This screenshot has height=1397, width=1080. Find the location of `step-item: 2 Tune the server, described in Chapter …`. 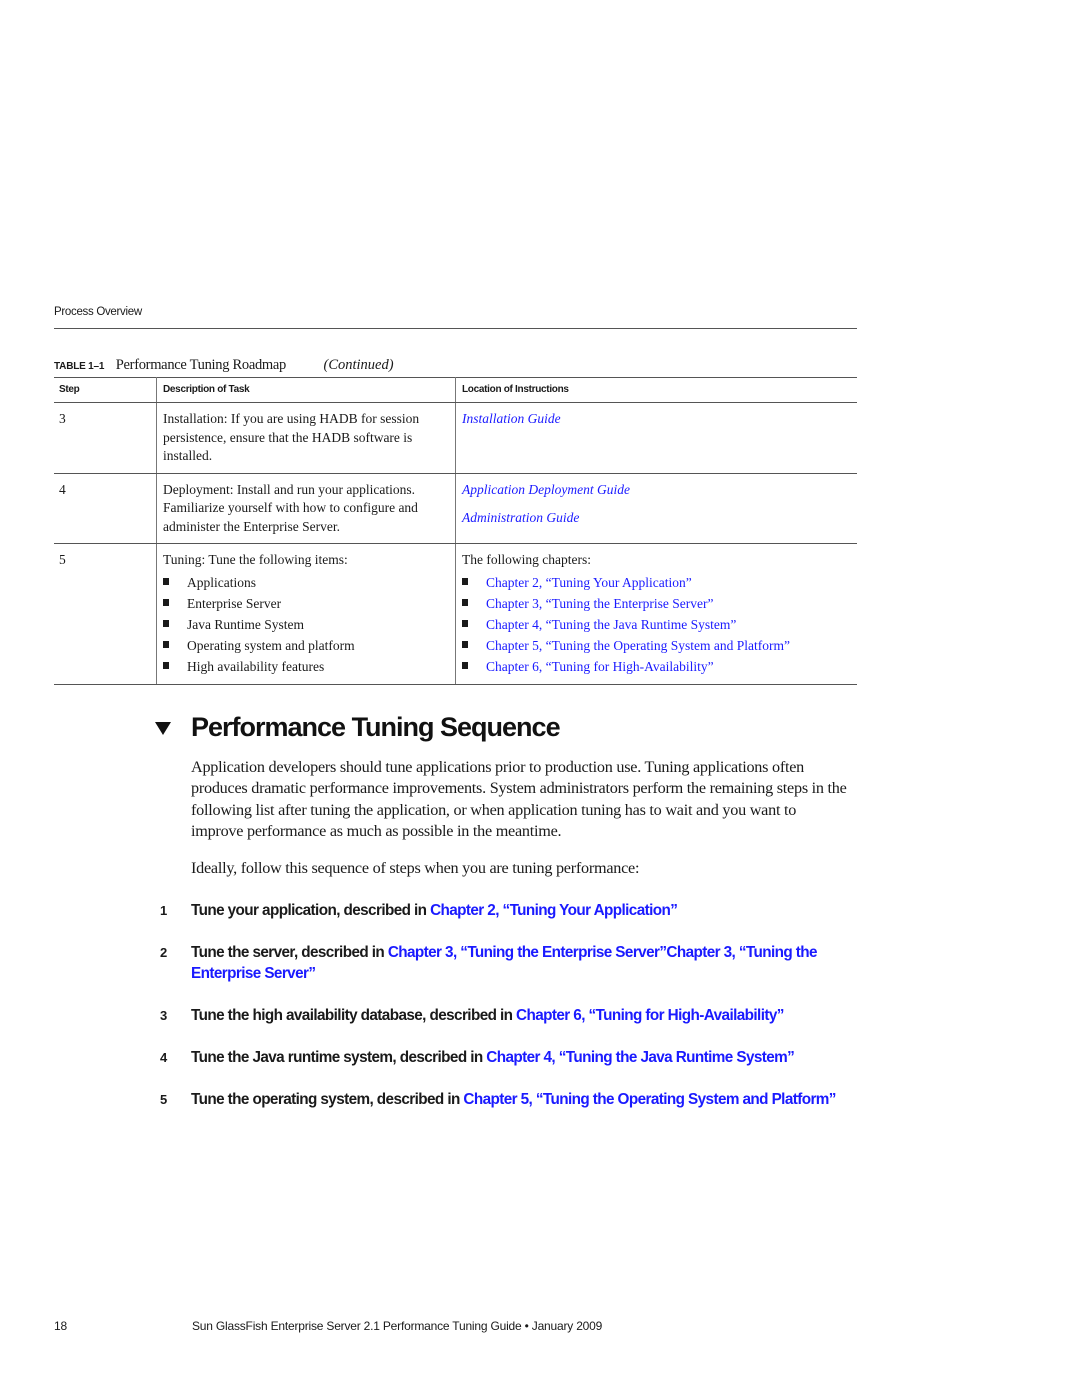

step-item: 2 Tune the server, described in Chapter … is located at coordinates (510, 963).